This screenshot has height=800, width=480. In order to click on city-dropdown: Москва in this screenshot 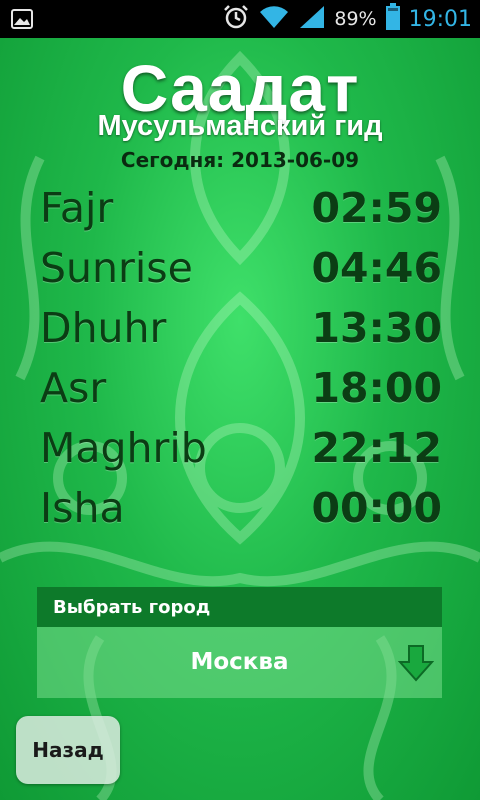, I will do `click(239, 662)`.